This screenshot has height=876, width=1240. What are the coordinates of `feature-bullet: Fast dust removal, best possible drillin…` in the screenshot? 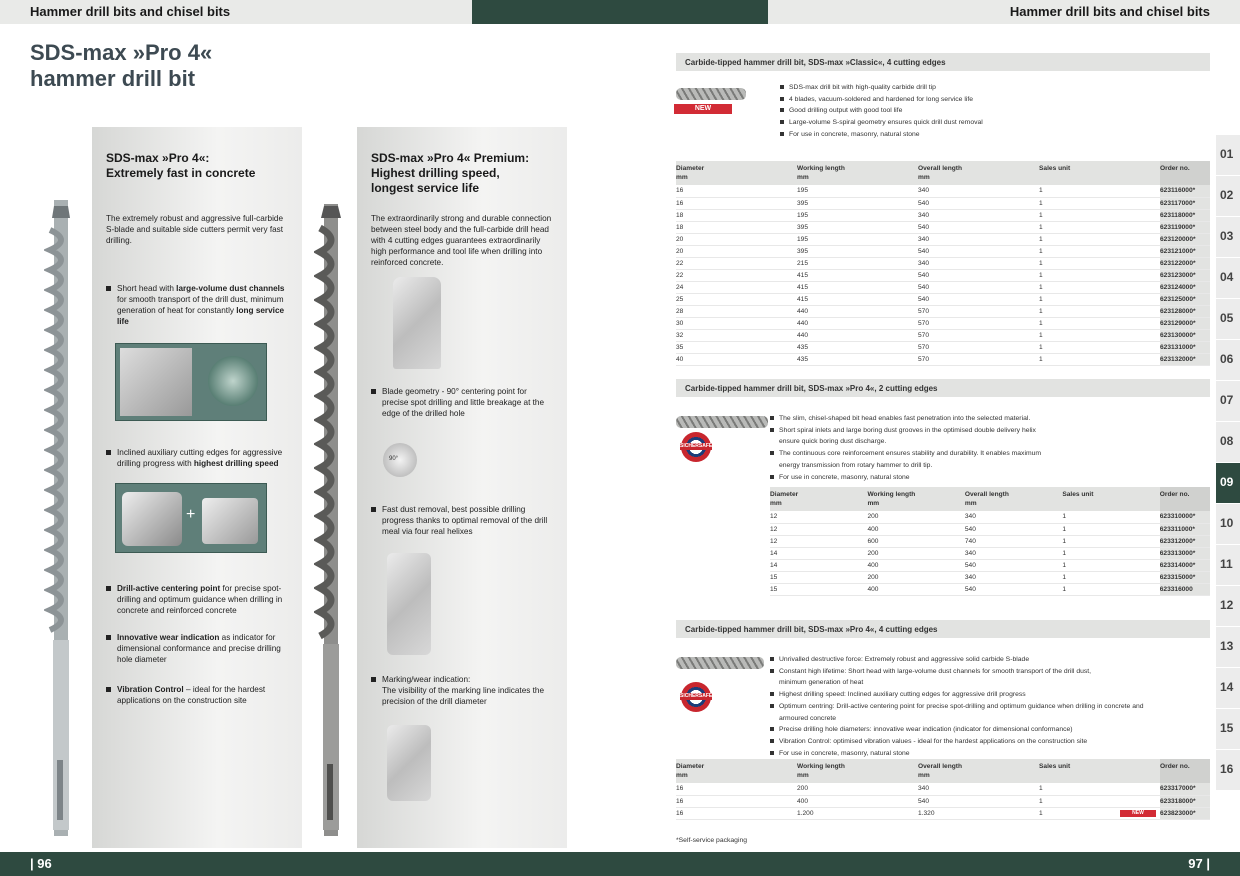 It's located at (463, 520).